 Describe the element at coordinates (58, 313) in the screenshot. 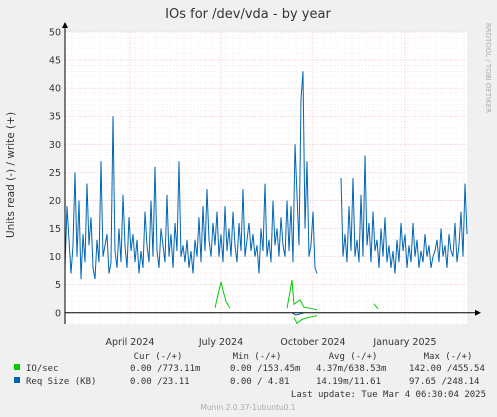

I see `y-tick-label: 0` at that location.